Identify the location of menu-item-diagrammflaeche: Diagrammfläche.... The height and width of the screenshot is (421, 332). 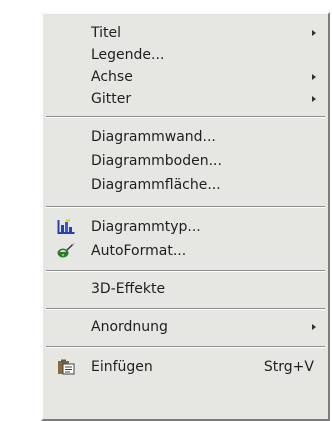
(185, 185).